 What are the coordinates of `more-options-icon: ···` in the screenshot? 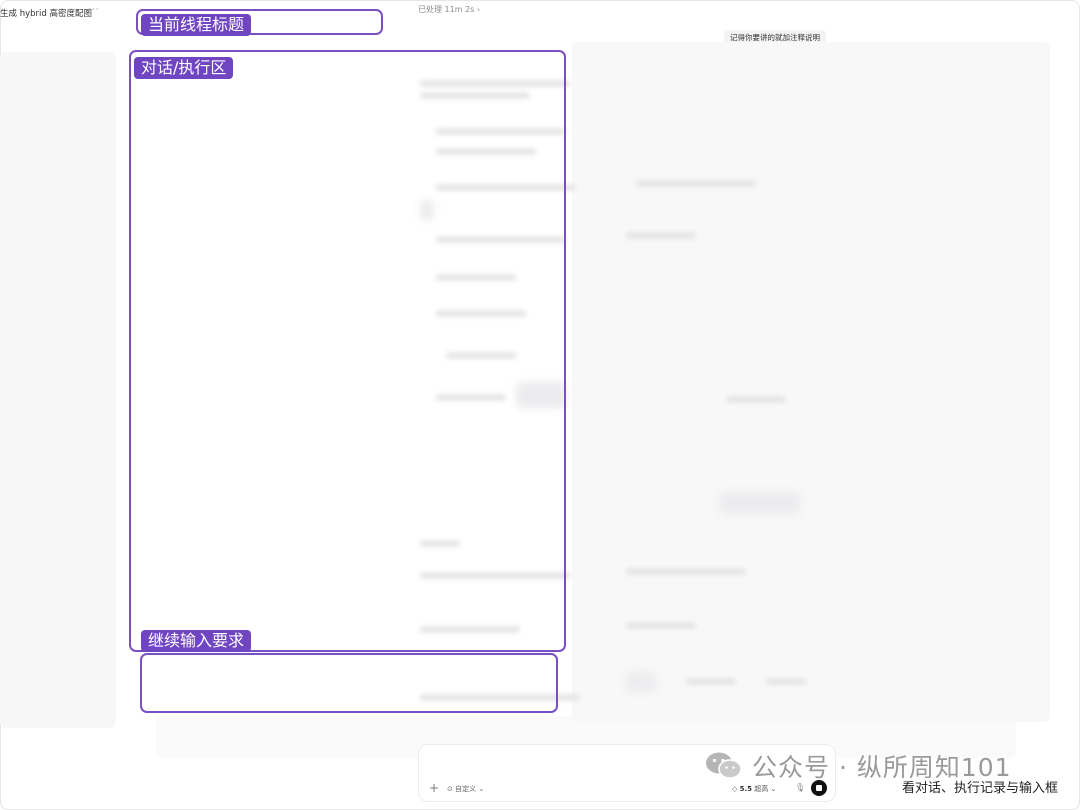 It's located at (94, 10).